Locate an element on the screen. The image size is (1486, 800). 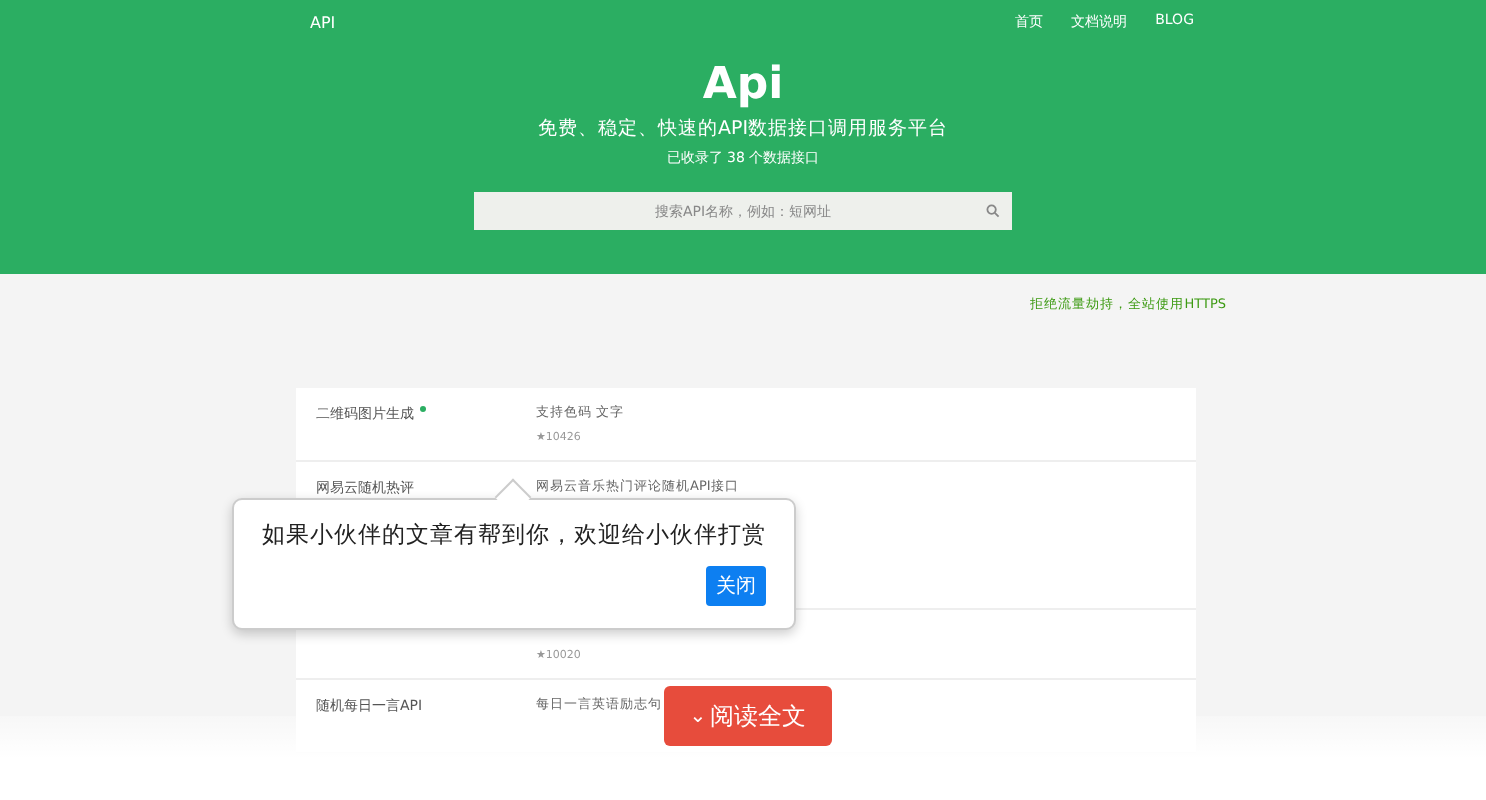
popup-message: 如果小伙伴的文章有帮到你，欢迎给小伙伴打赏 is located at coordinates (514, 535).